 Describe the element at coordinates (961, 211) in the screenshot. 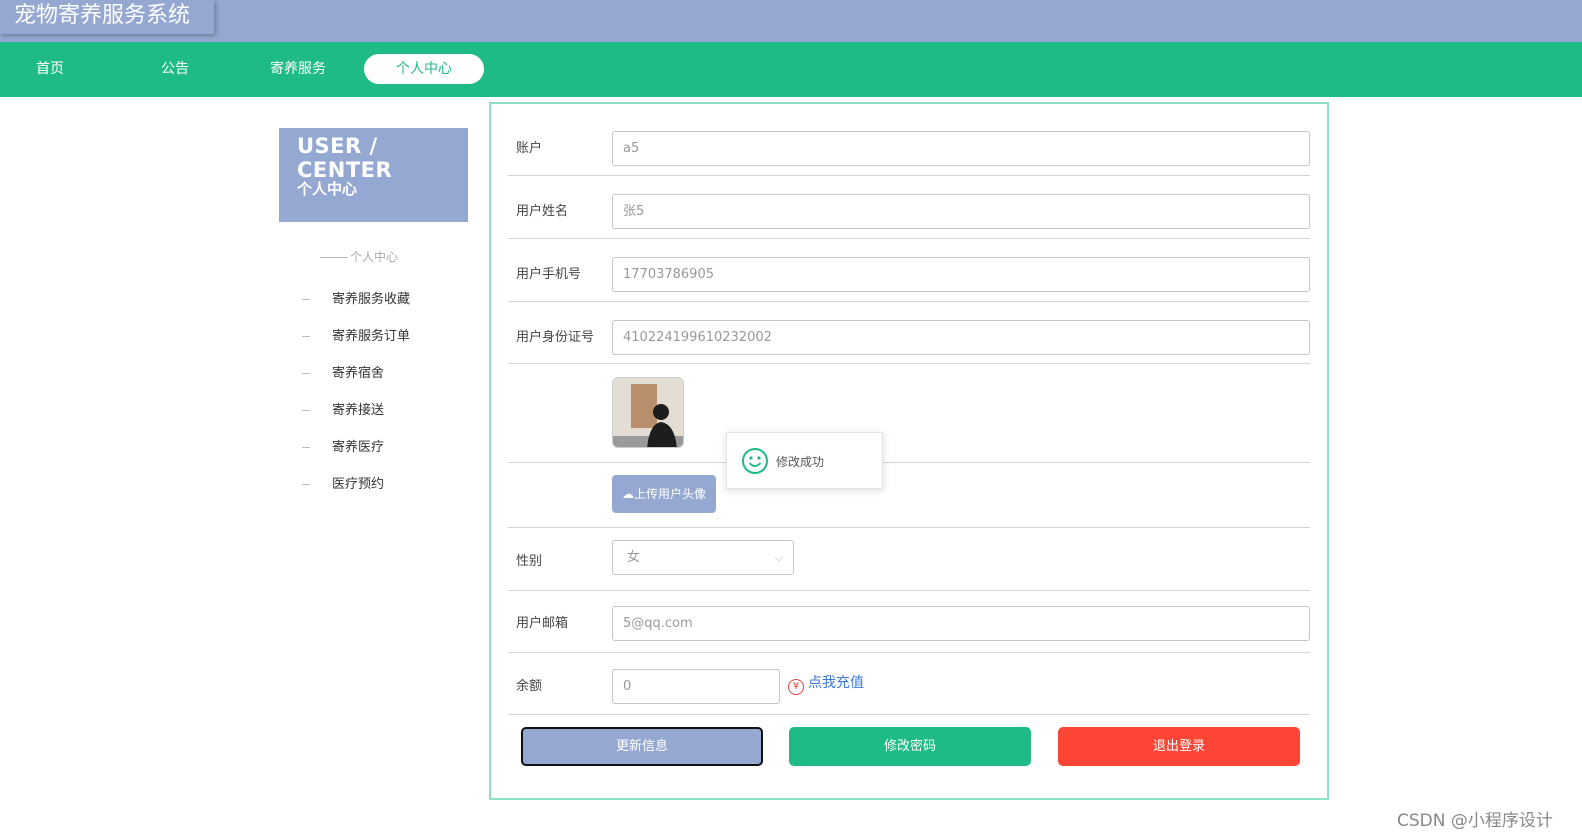

I see `name-input: 张5` at that location.